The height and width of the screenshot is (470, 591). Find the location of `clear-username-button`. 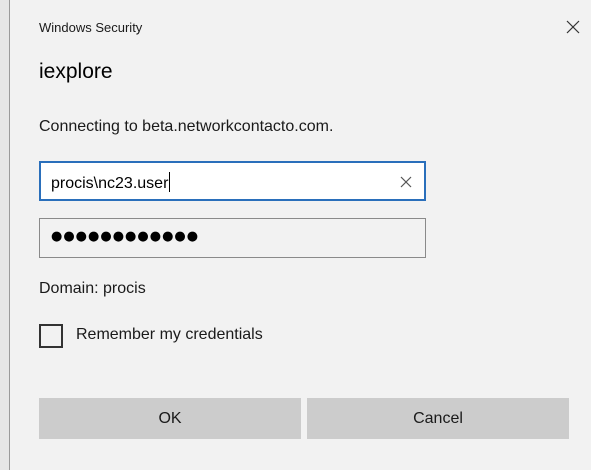

clear-username-button is located at coordinates (406, 182).